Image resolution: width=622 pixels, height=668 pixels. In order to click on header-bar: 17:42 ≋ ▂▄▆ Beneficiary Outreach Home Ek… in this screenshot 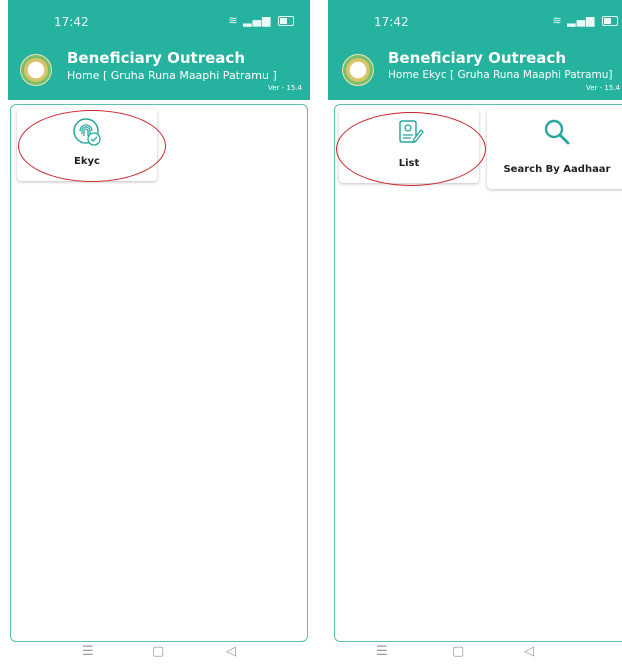, I will do `click(475, 50)`.